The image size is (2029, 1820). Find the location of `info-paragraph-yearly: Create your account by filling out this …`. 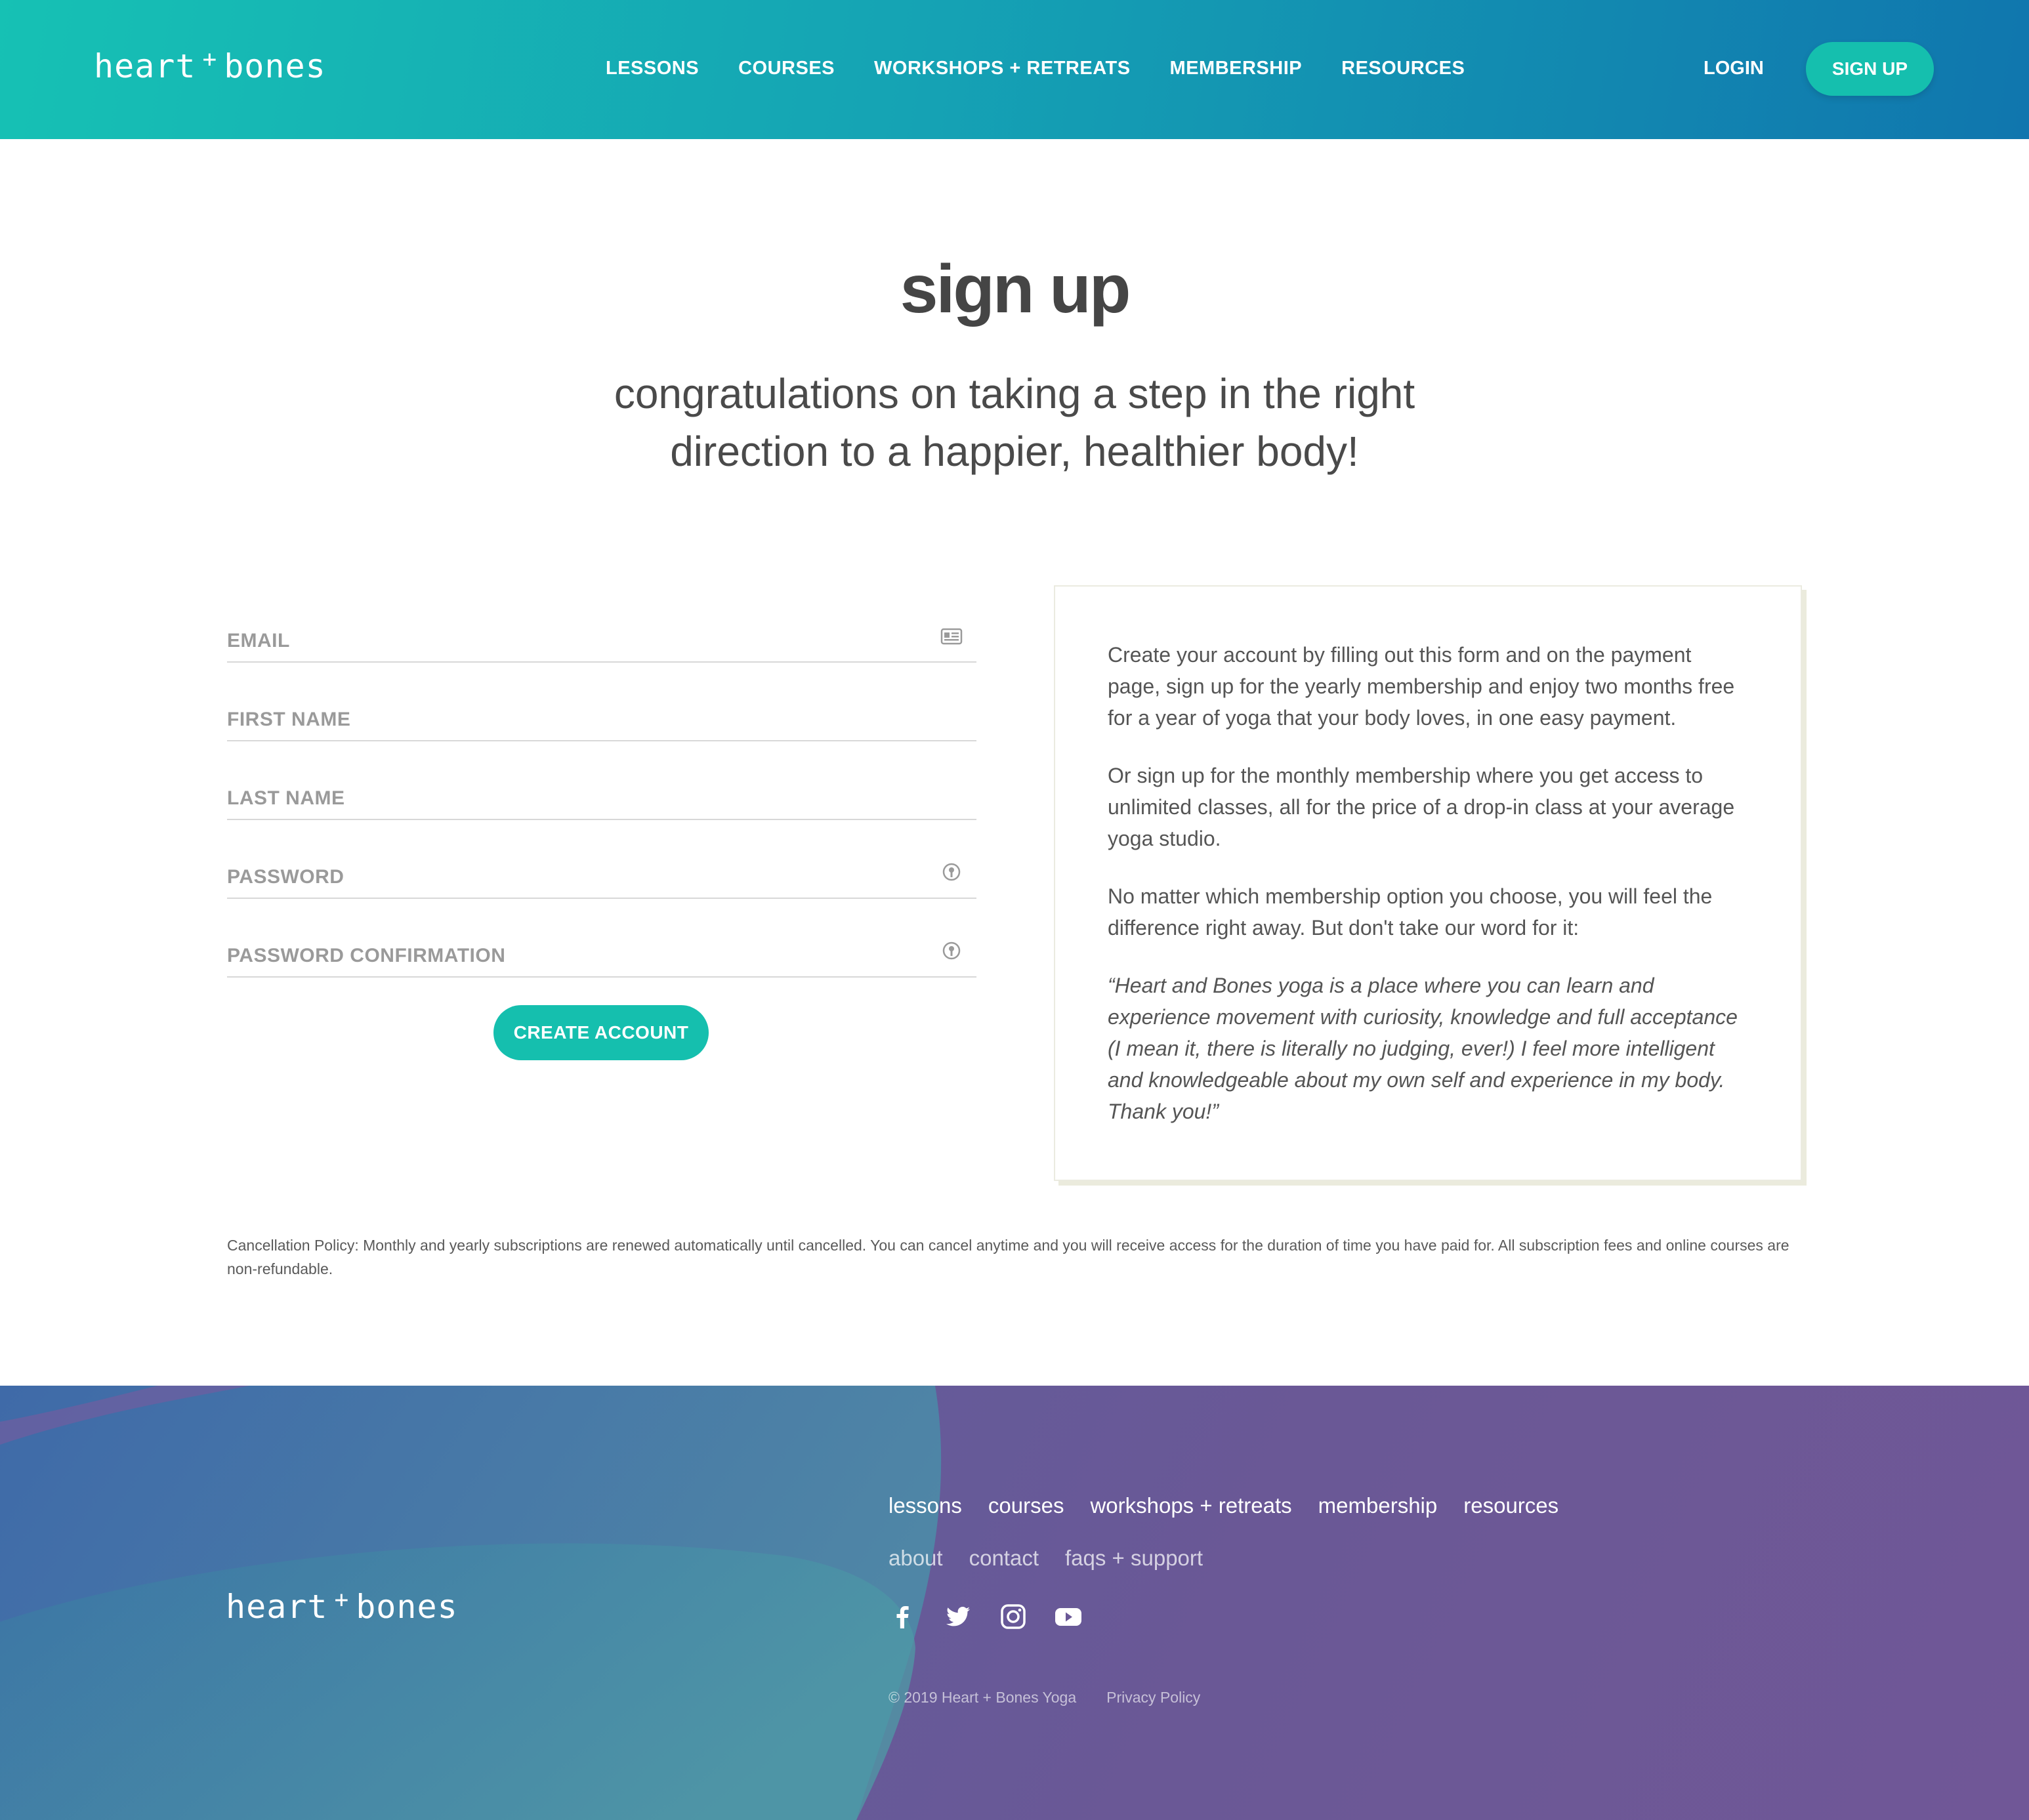

info-paragraph-yearly: Create your account by filling out this … is located at coordinates (1421, 686).